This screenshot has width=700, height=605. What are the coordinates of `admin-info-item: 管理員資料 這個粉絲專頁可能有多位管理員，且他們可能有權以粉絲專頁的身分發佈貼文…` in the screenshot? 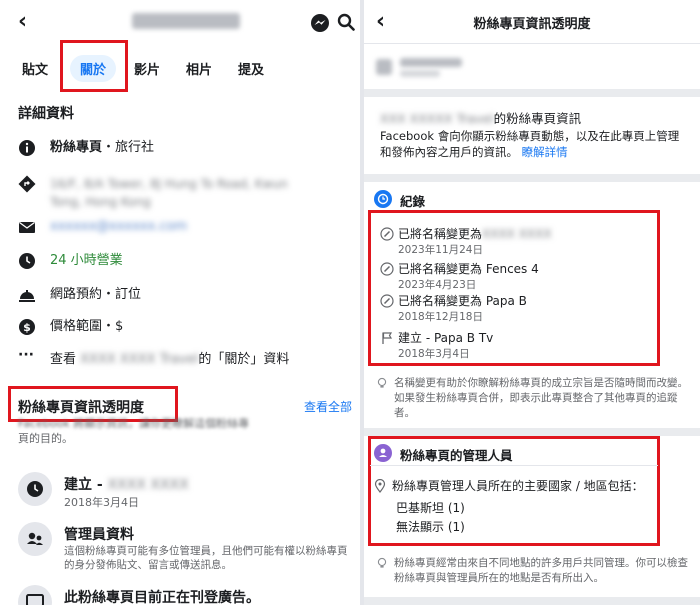 It's located at (183, 550).